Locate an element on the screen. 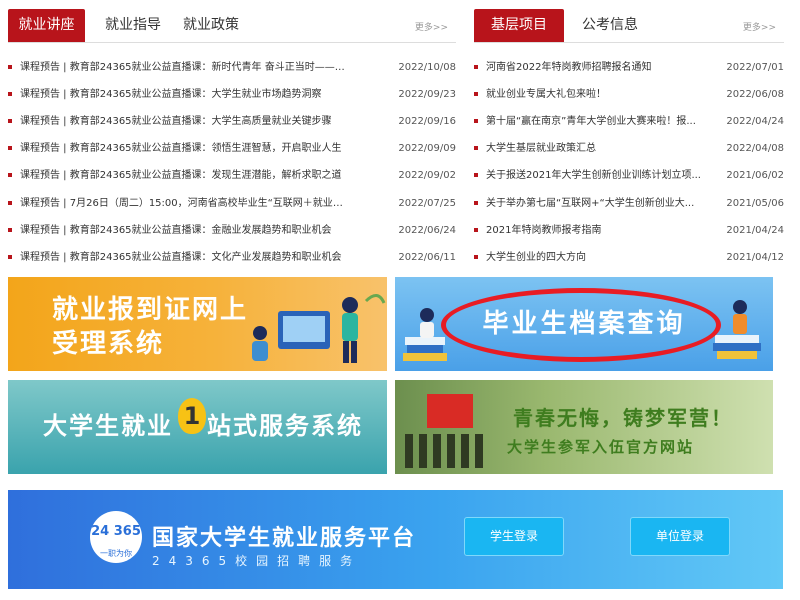 The width and height of the screenshot is (800, 600). 24365-logo-icon: 24 365 一职为你 is located at coordinates (116, 537).